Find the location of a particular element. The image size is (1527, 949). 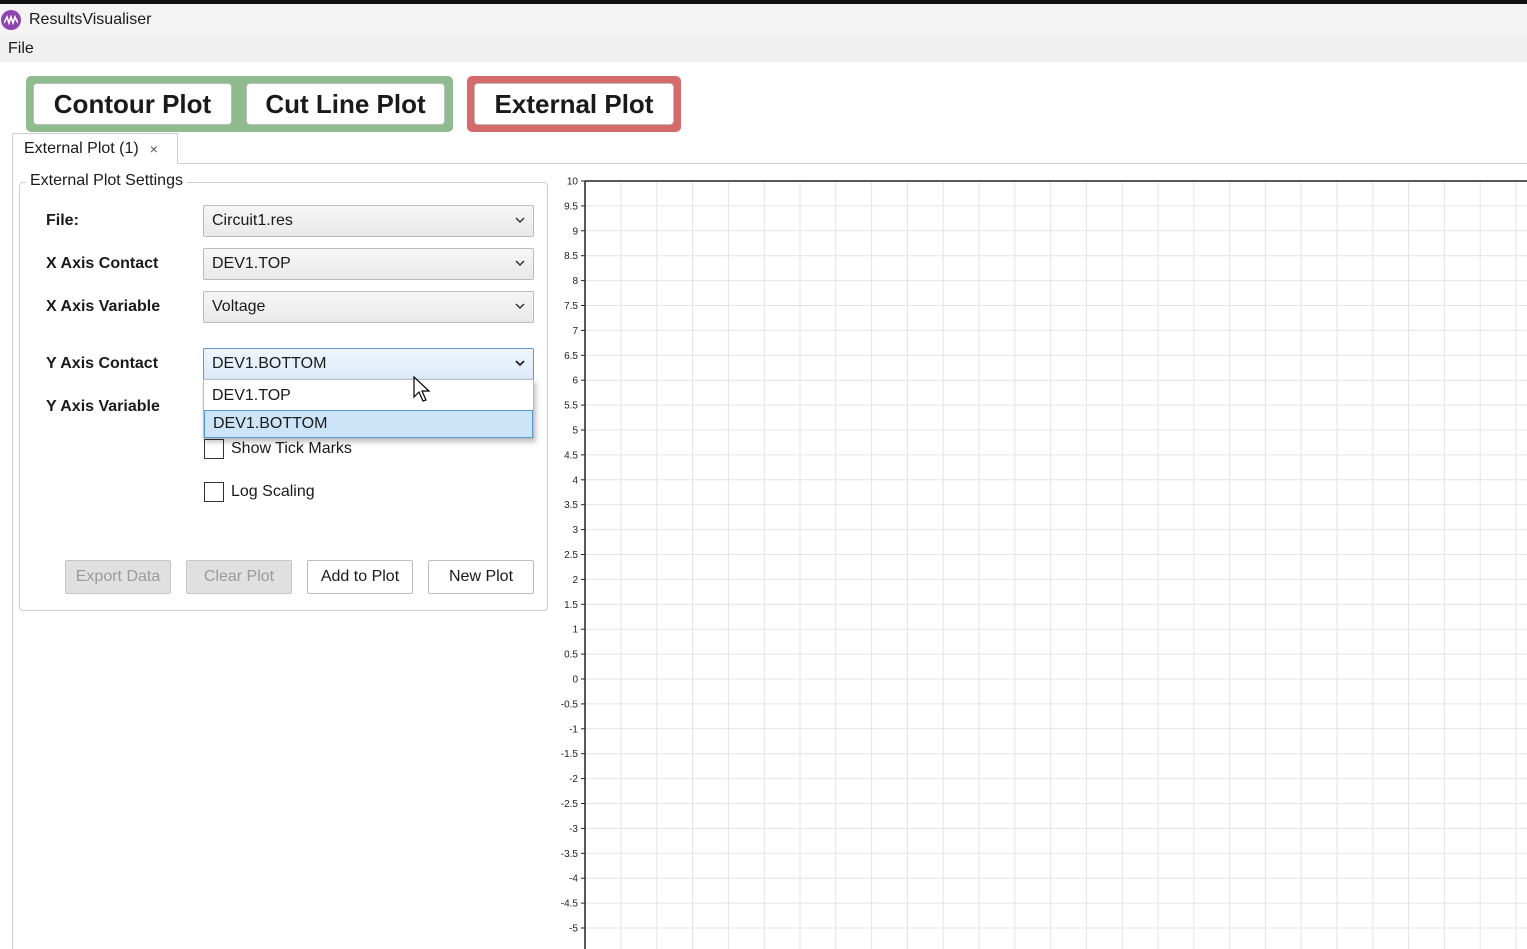

y-tick-label: 9 is located at coordinates (575, 231).